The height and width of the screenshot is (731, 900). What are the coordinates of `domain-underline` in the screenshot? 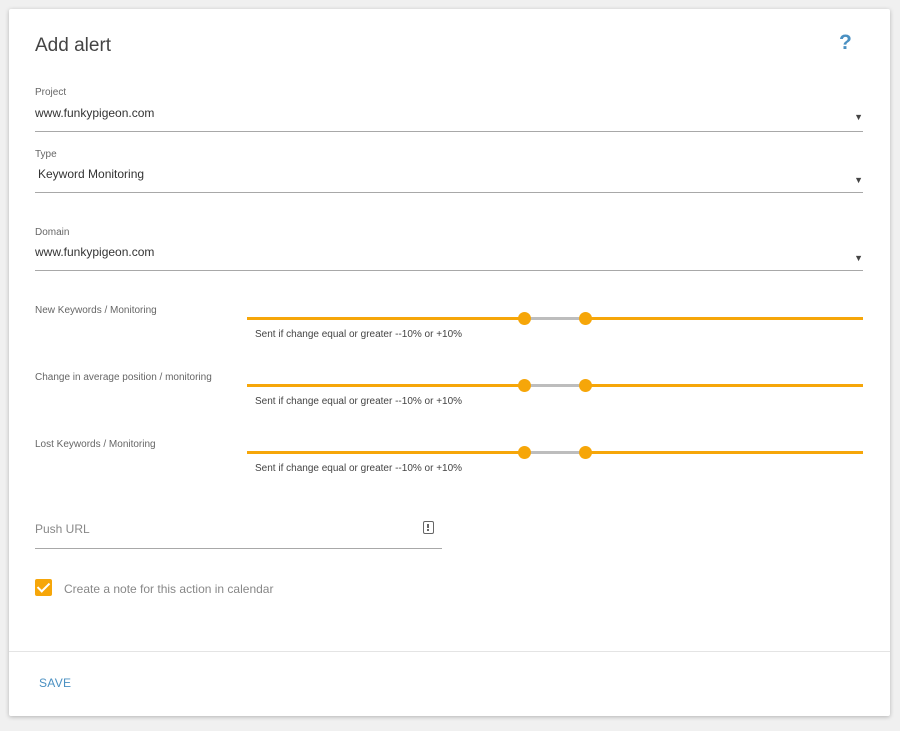 It's located at (449, 270).